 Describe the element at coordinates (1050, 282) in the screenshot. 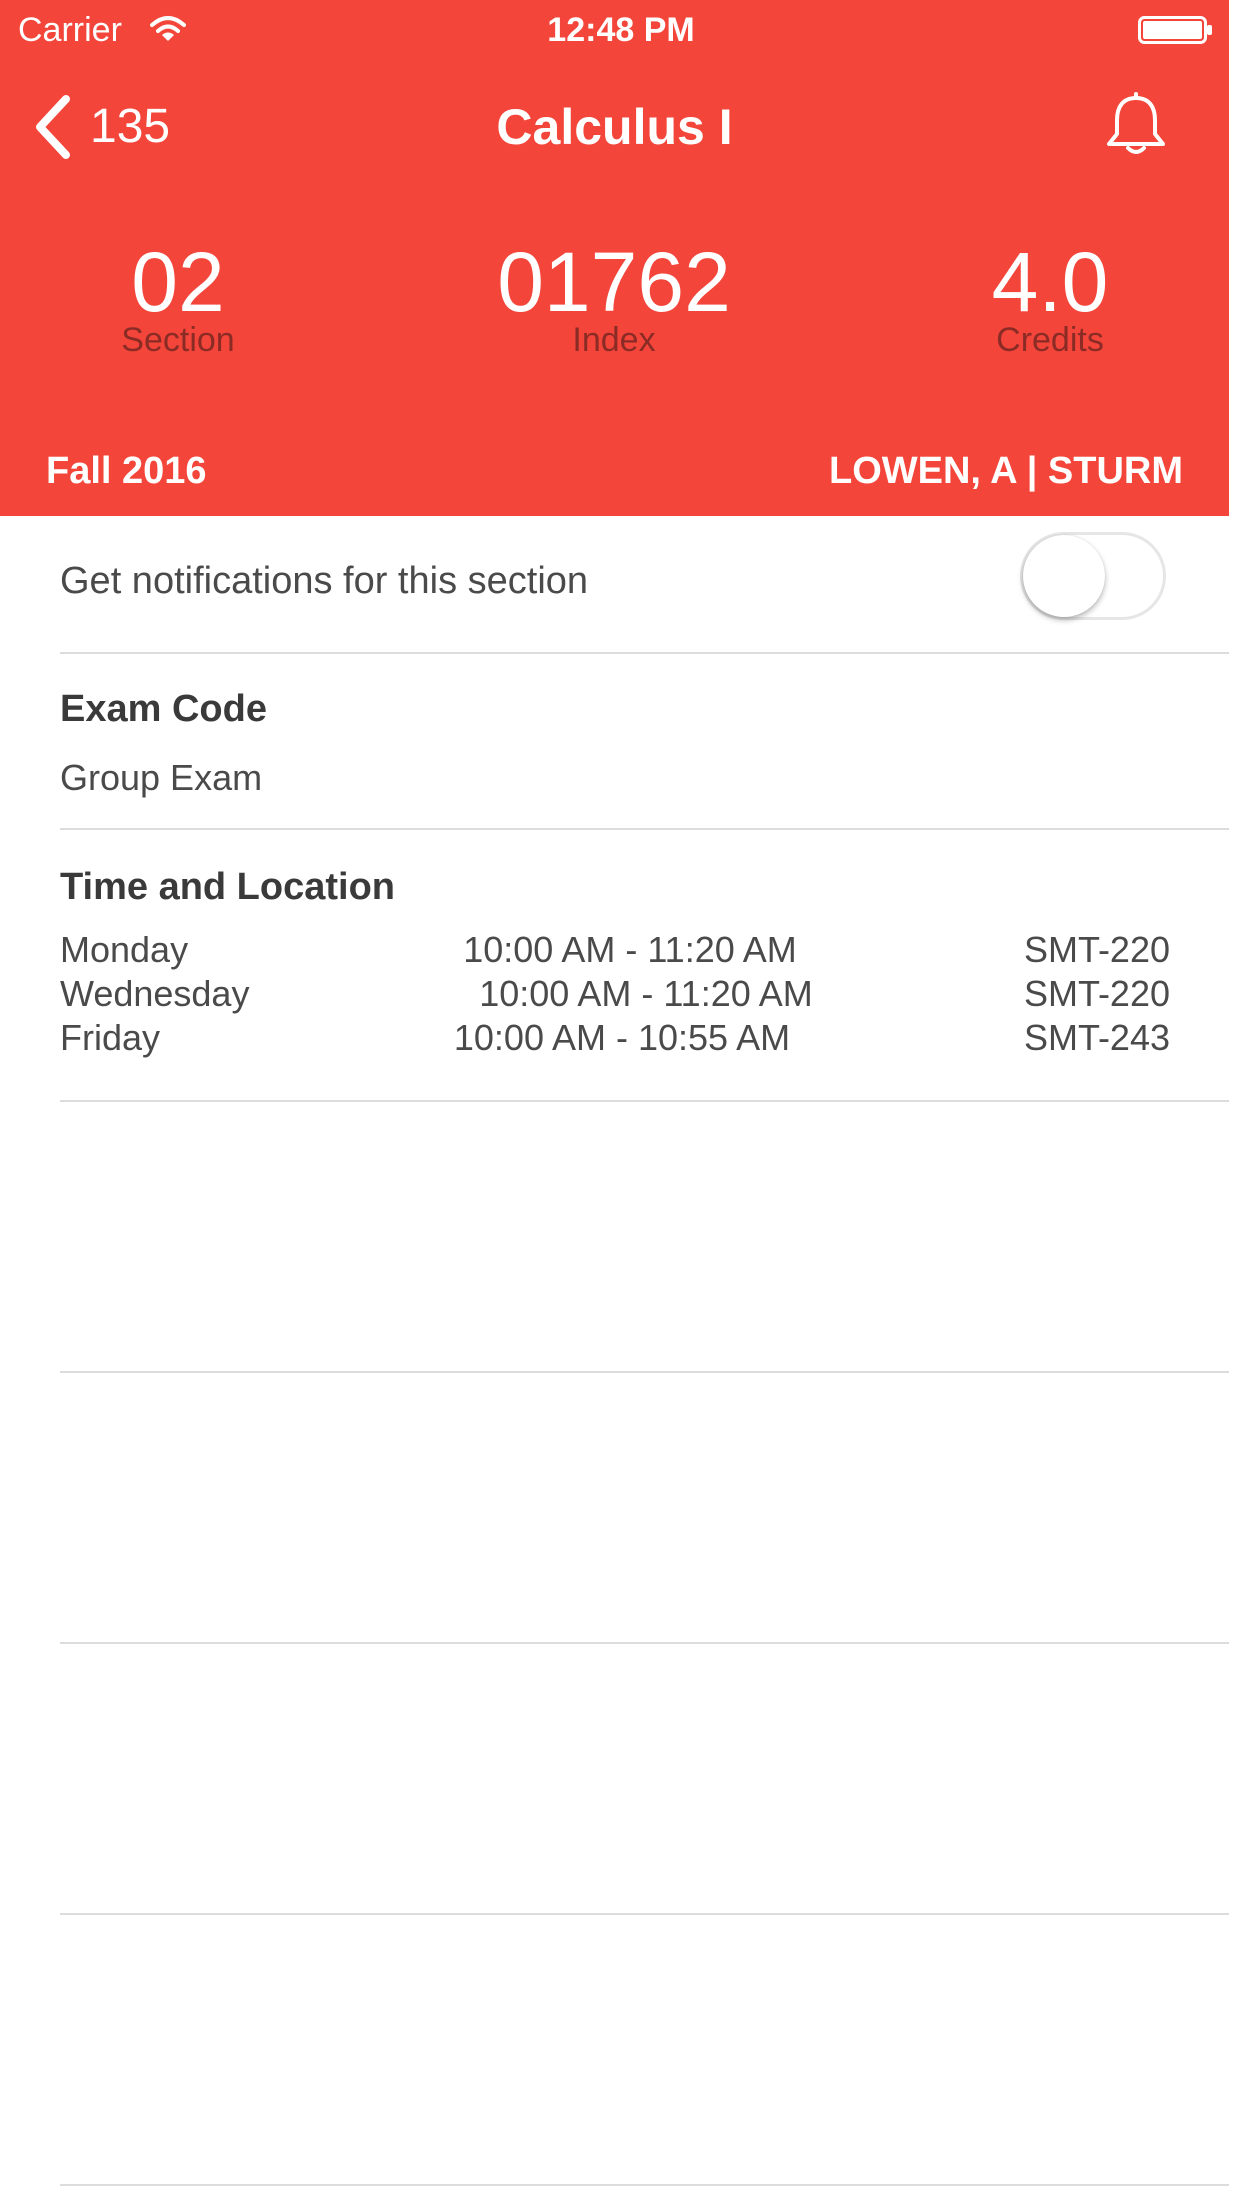

I see `credits-value: 4.0` at that location.